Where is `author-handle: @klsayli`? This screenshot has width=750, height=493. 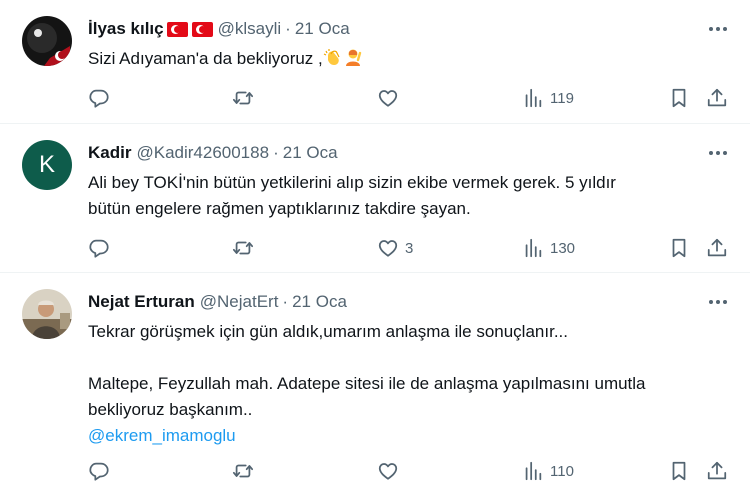
author-handle: @klsayli is located at coordinates (250, 29).